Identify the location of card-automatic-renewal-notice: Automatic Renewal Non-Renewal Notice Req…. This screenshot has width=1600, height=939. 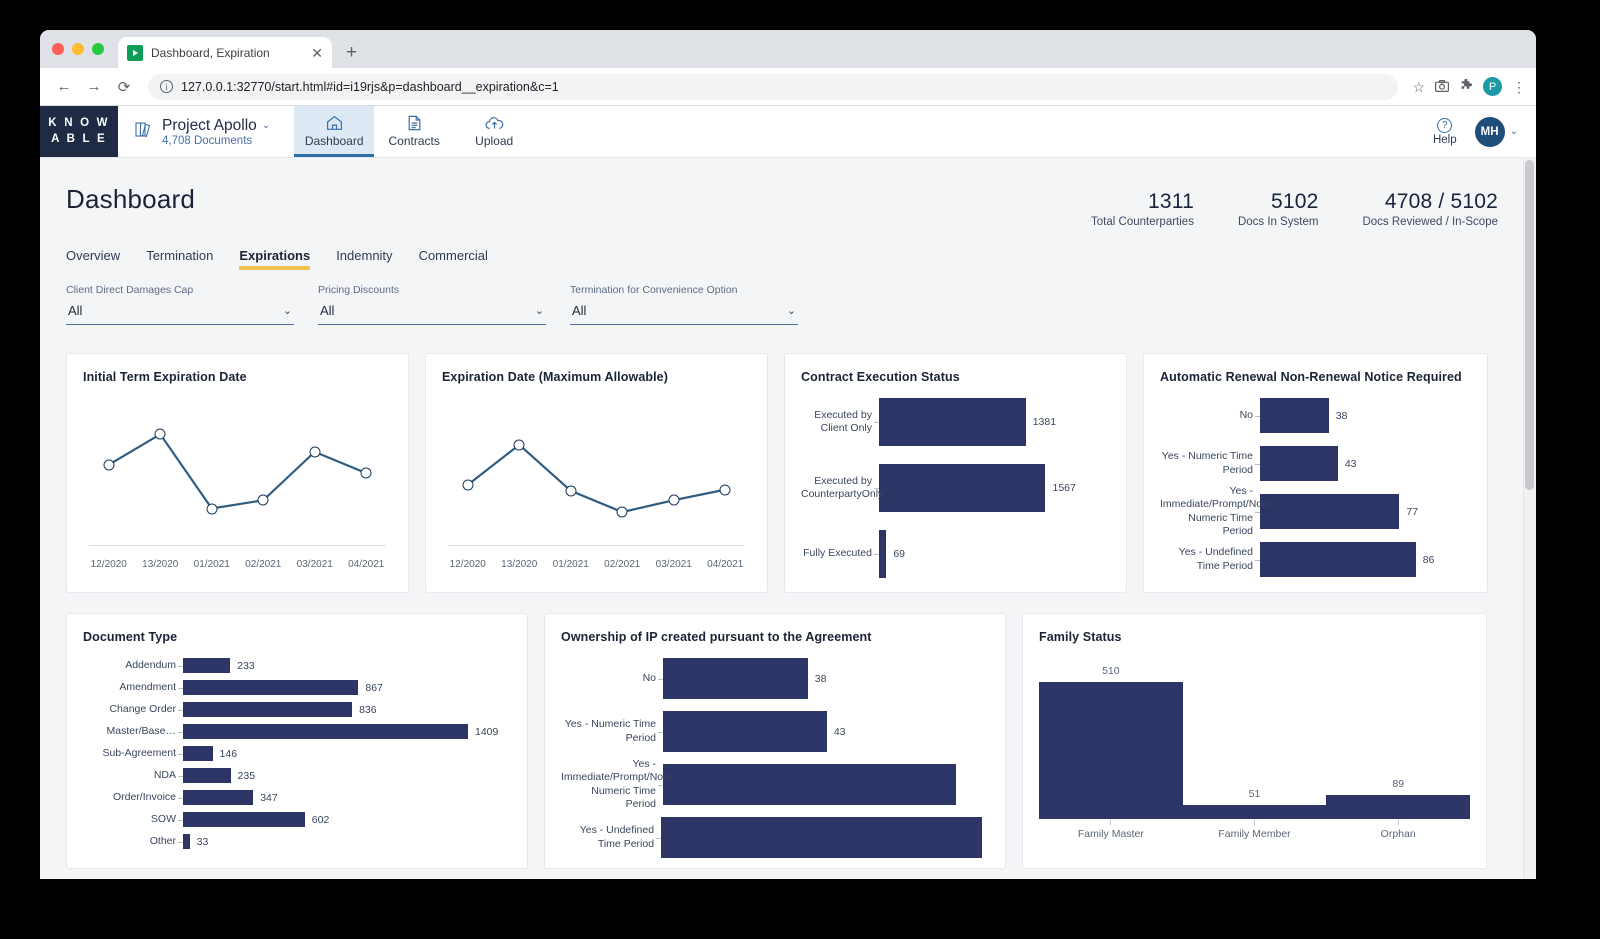
(1315, 473).